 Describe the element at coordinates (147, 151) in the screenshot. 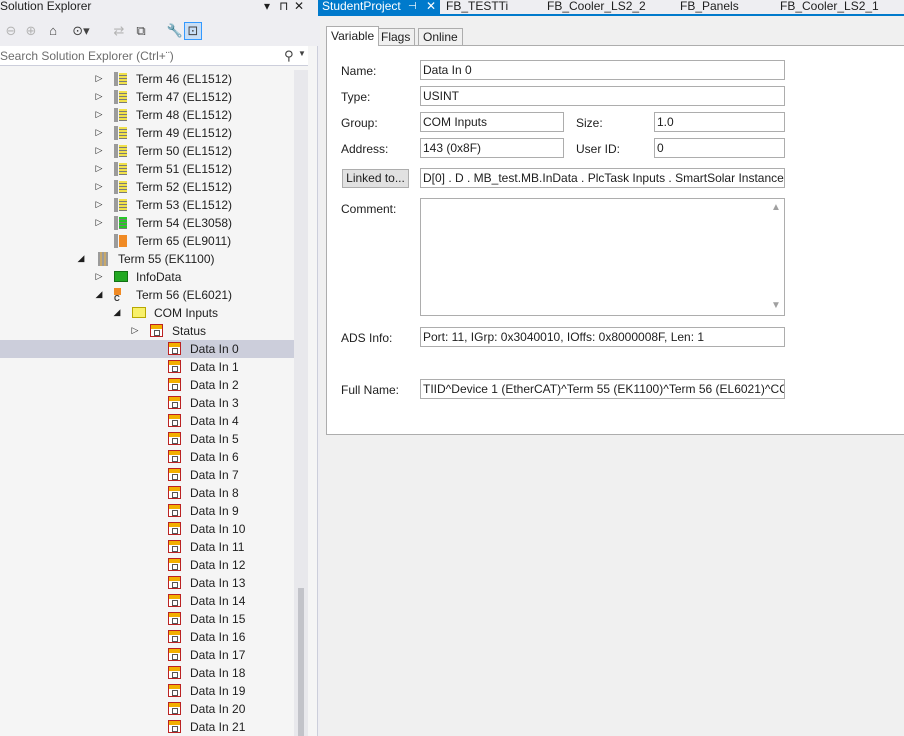

I see `tree-item: ▷ Term 50 (EL1512)` at that location.